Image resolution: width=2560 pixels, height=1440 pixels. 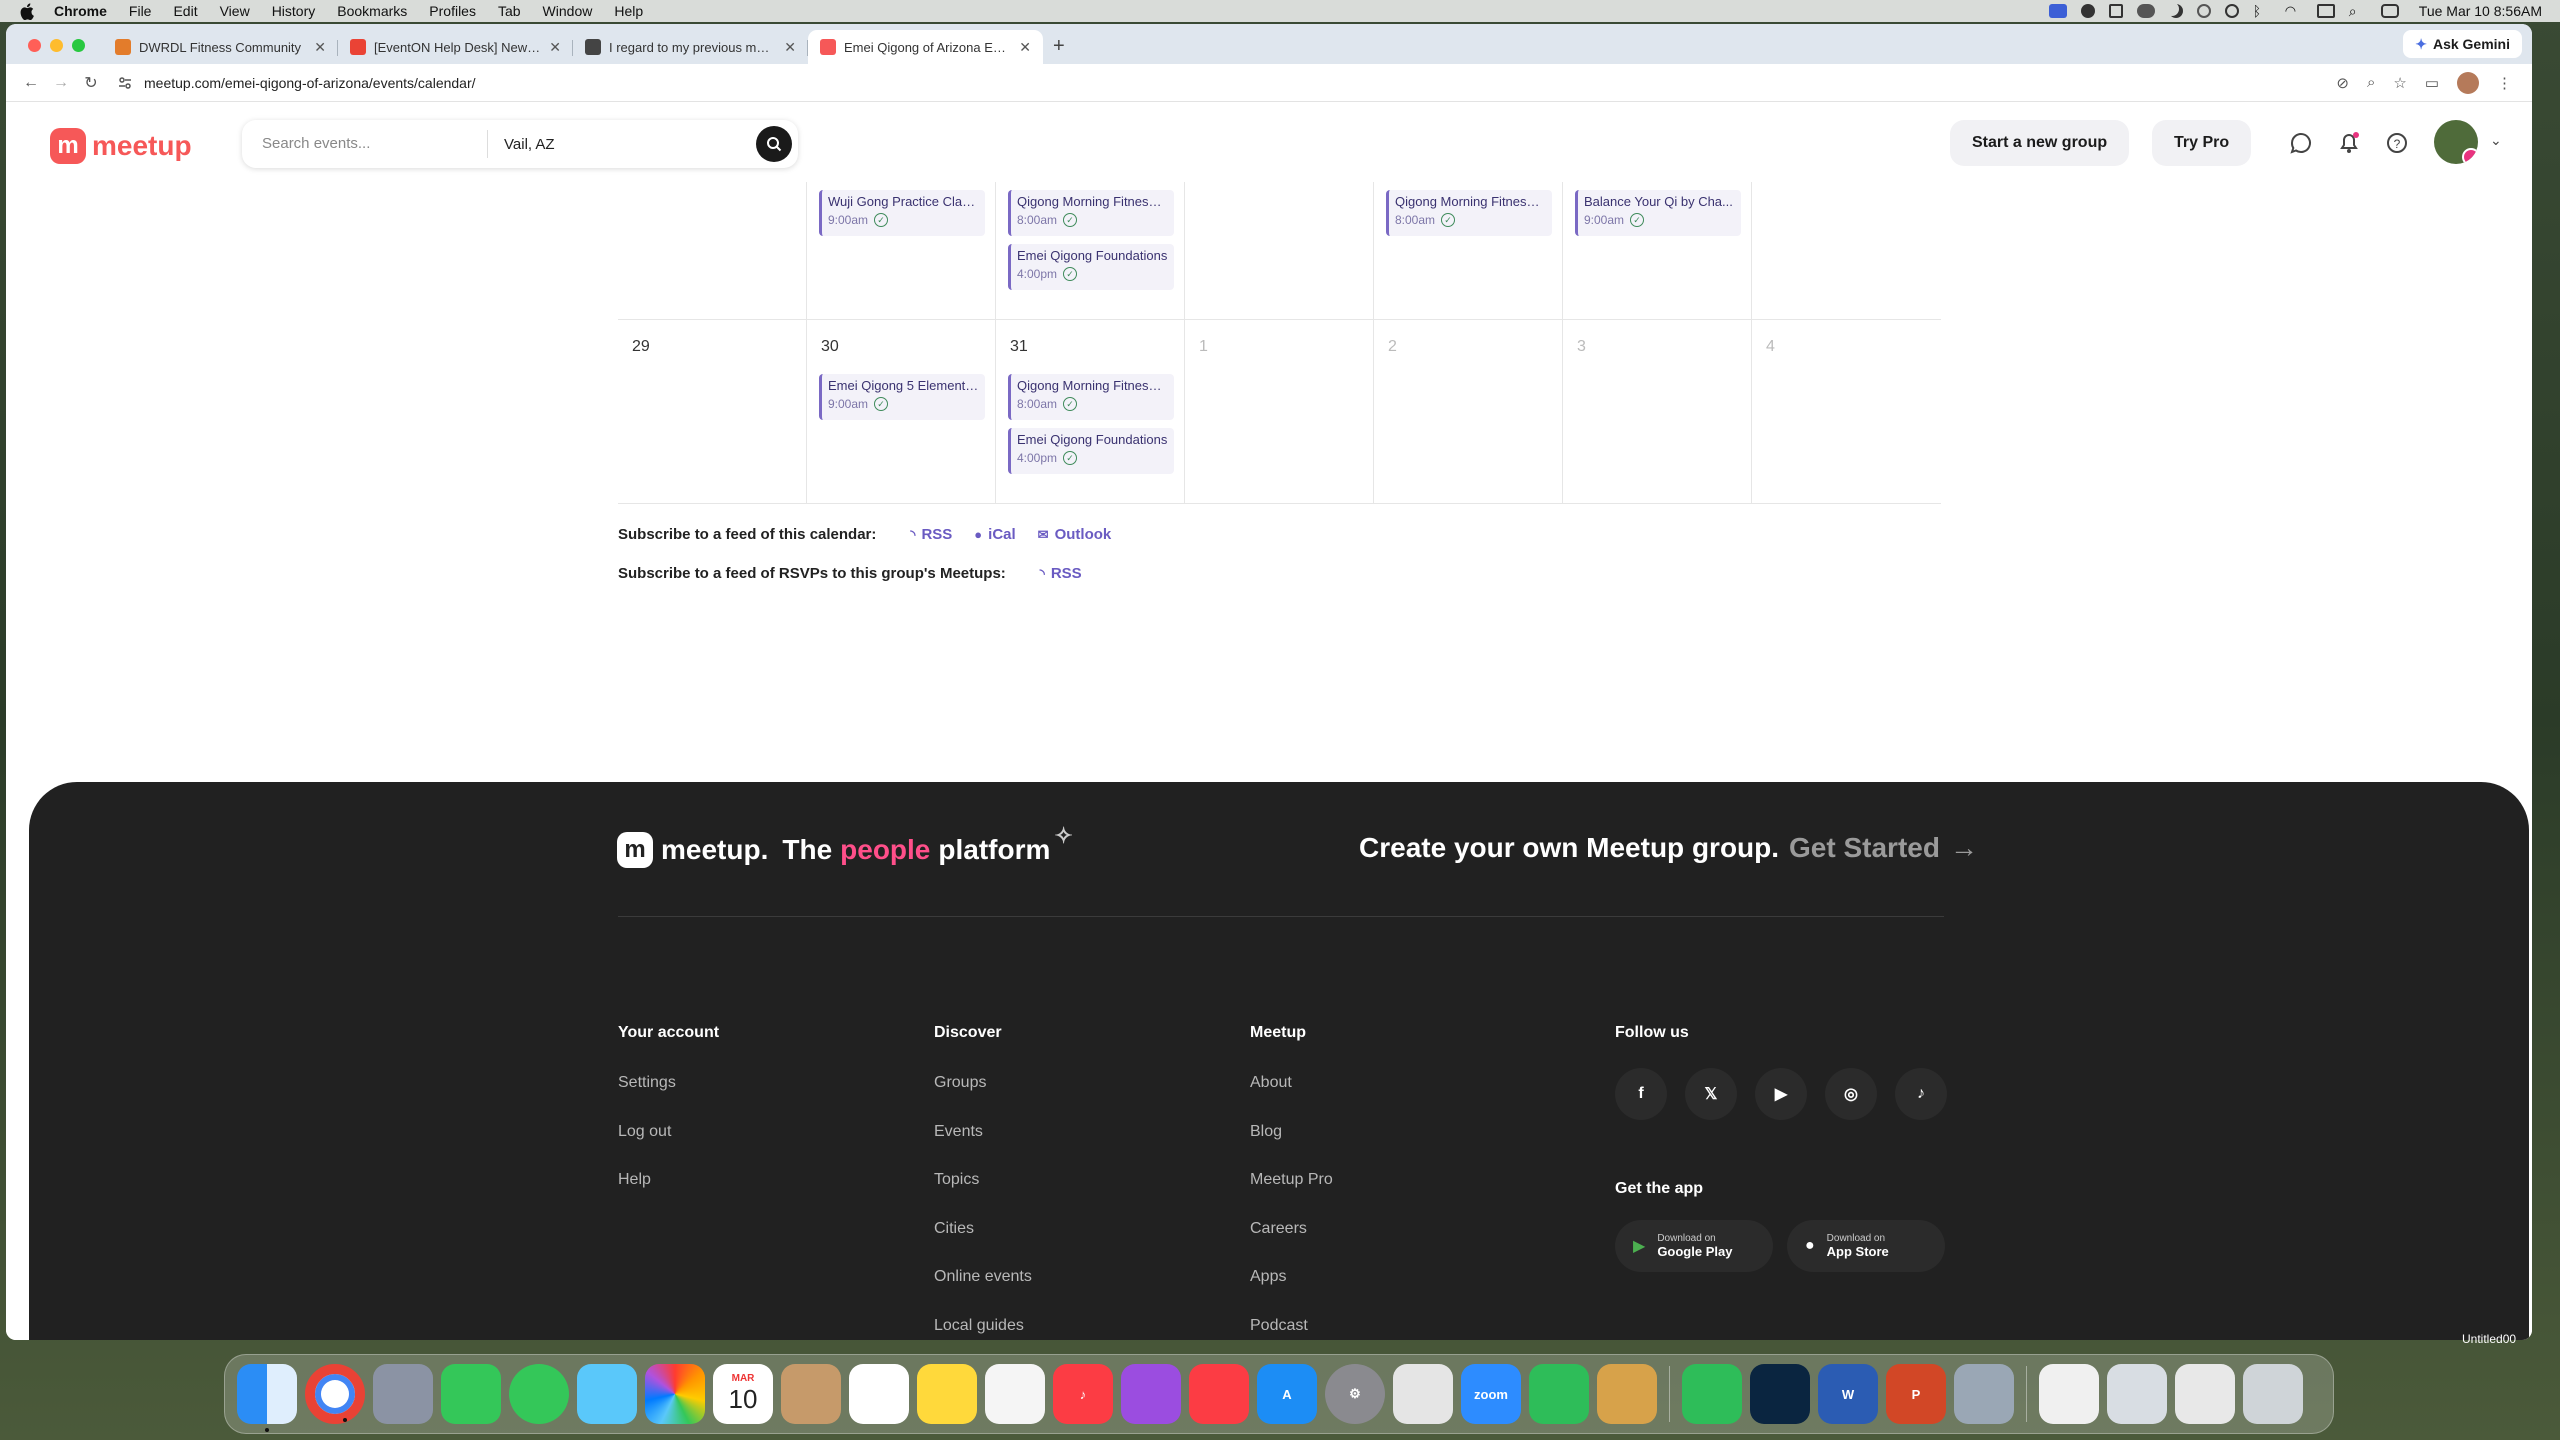 What do you see at coordinates (2294, 11) in the screenshot?
I see `wifi-icon: ◠` at bounding box center [2294, 11].